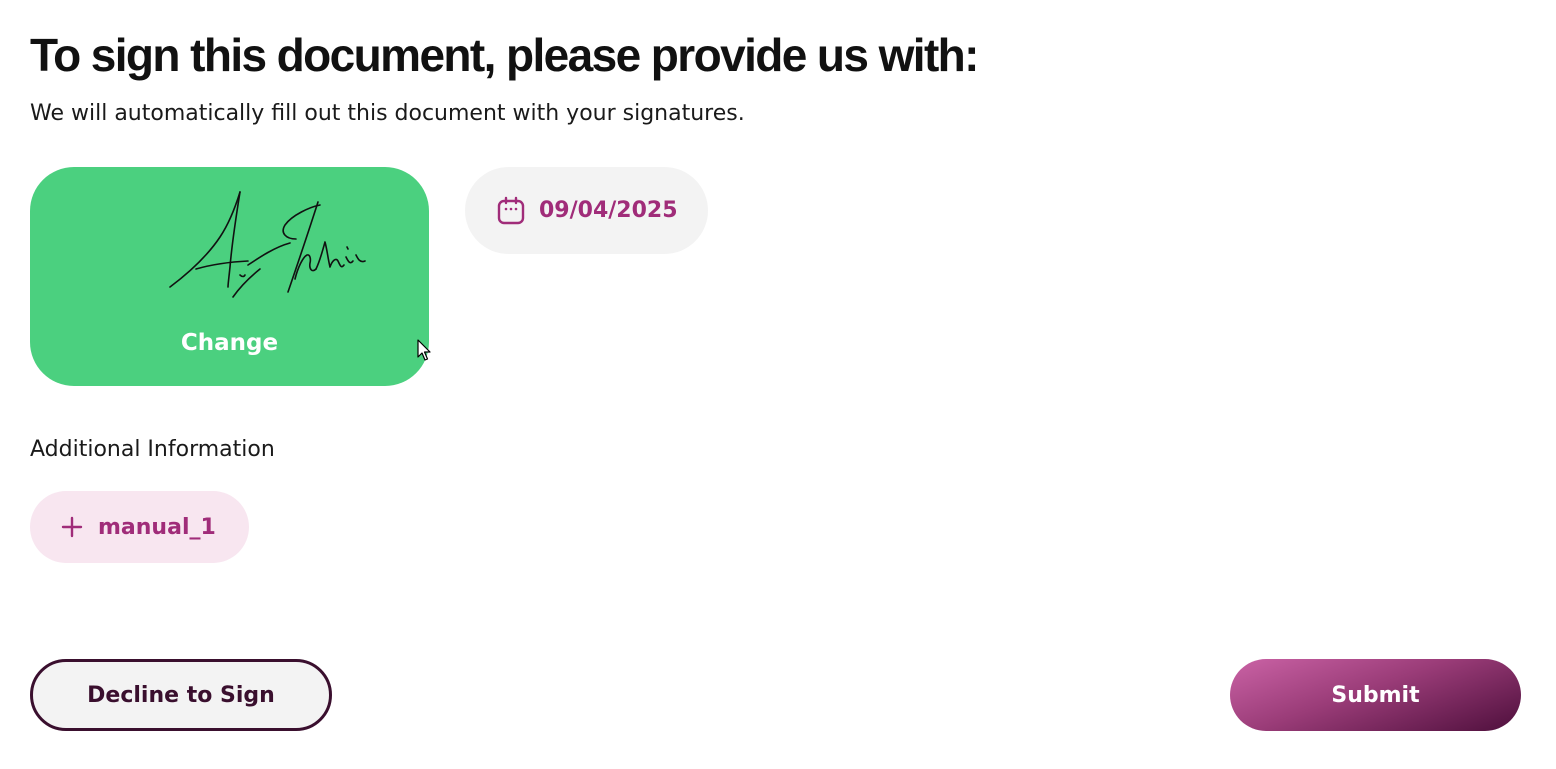  Describe the element at coordinates (267, 244) in the screenshot. I see `signature-image` at that location.